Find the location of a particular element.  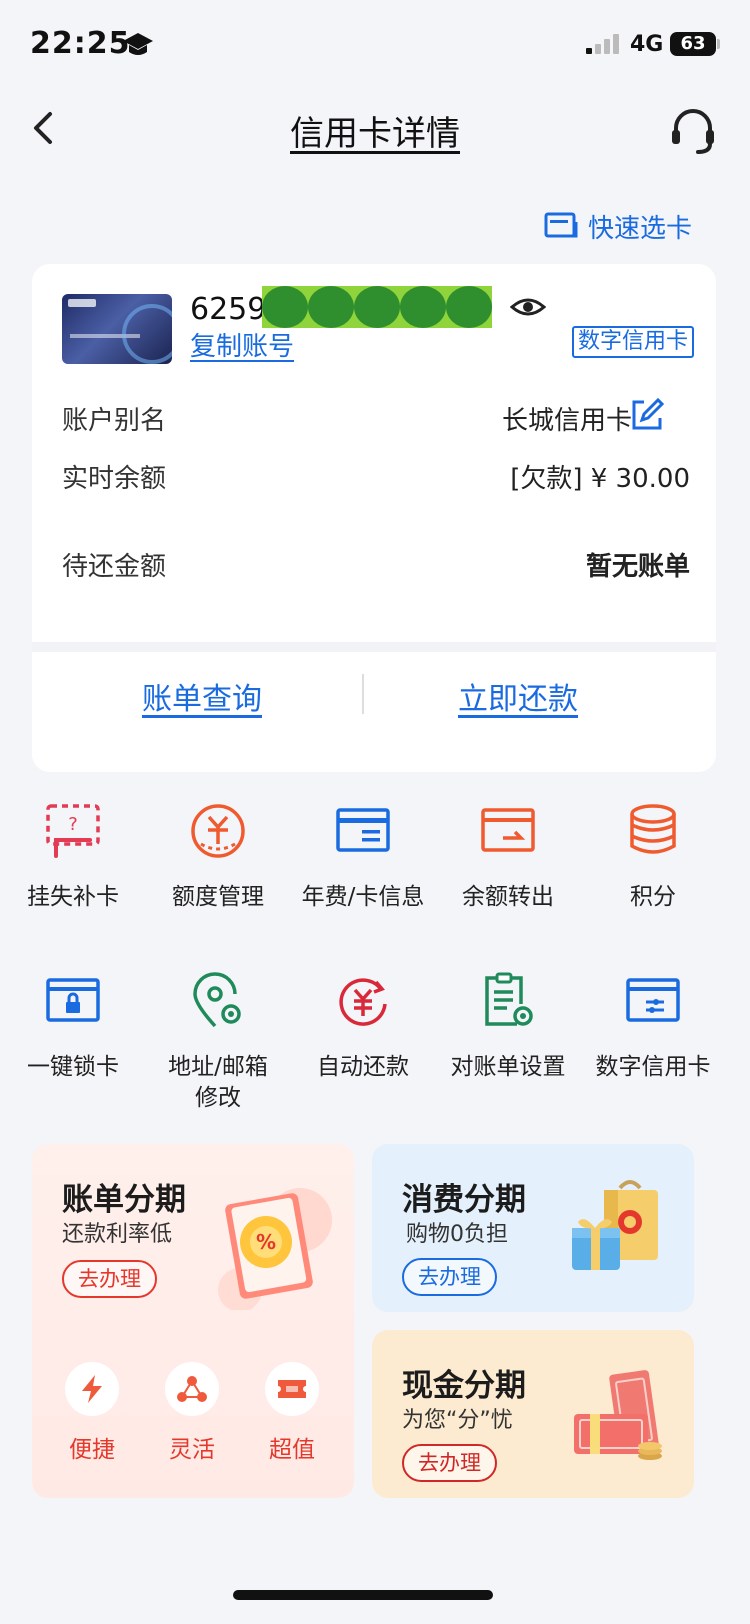

consumer-installment-title: 消费分期 is located at coordinates (464, 1200).